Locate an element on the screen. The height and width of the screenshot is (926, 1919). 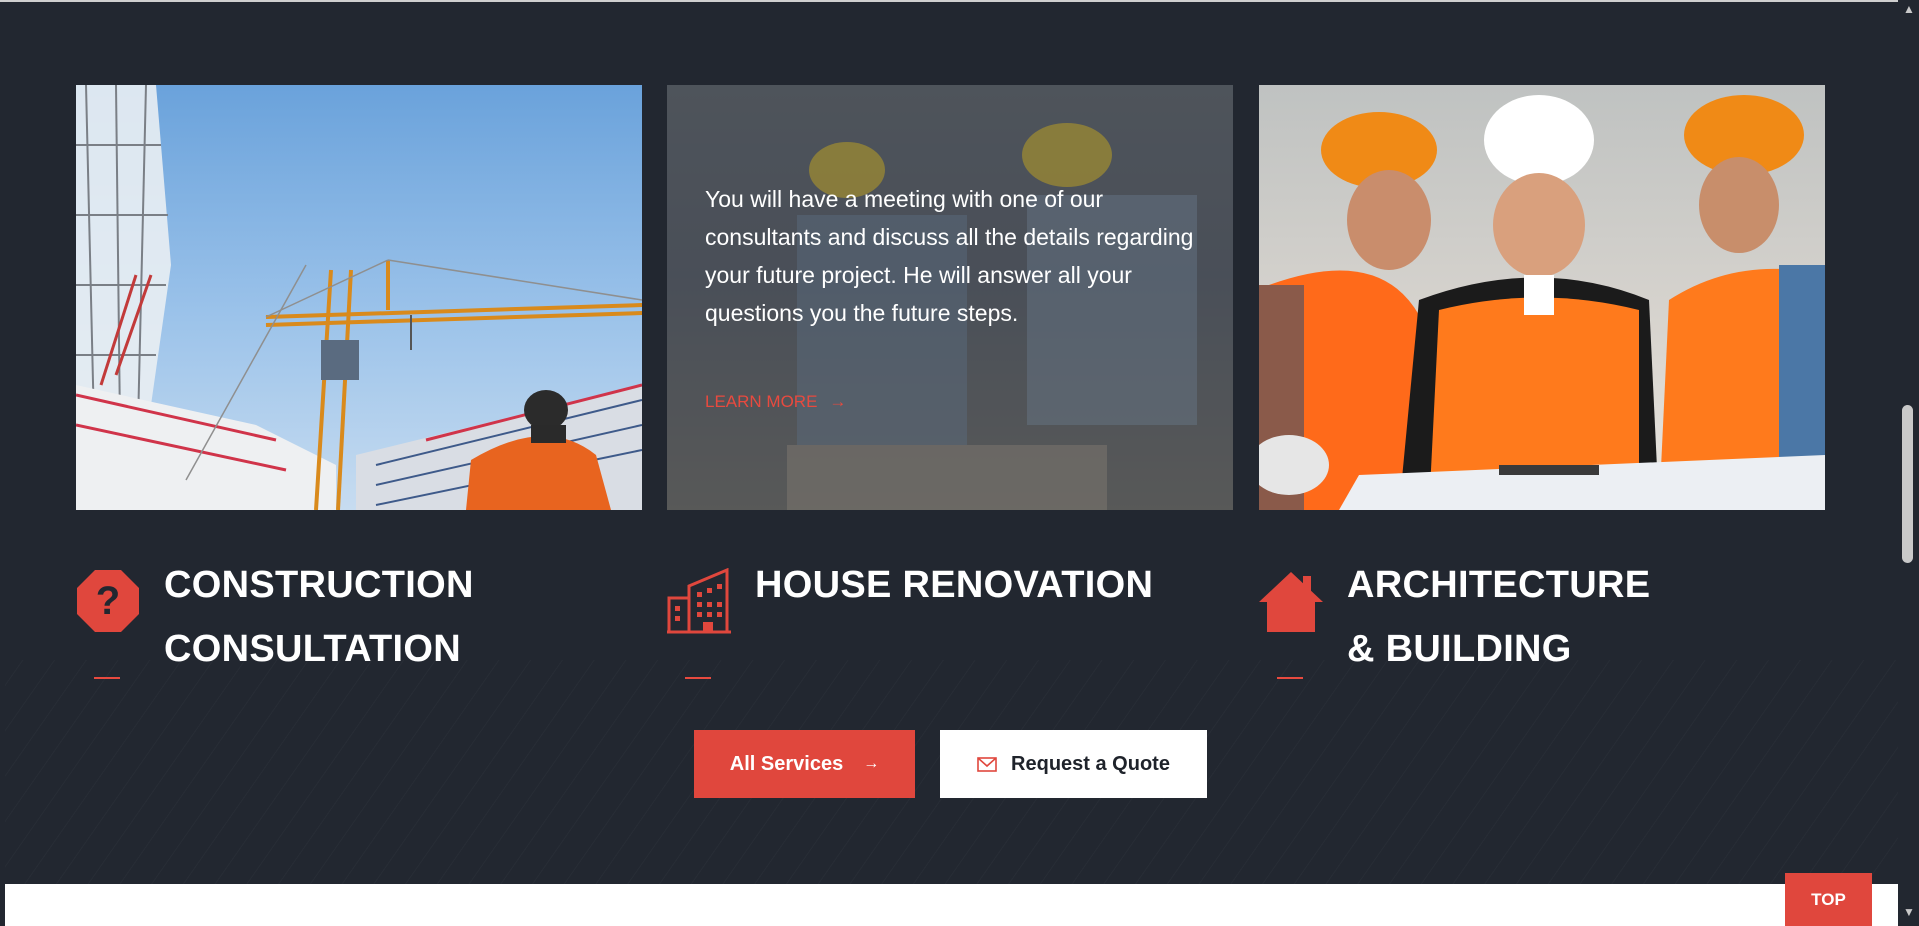
scroll-up-icon: ▲ is located at coordinates (1909, 9).